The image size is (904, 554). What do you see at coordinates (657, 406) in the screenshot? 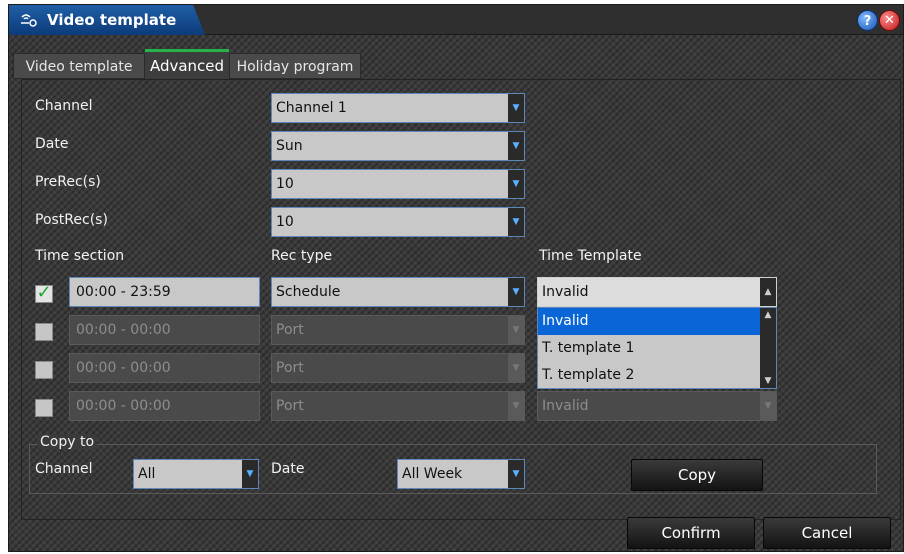
I see `time-template-select-4: Invalid ▼` at bounding box center [657, 406].